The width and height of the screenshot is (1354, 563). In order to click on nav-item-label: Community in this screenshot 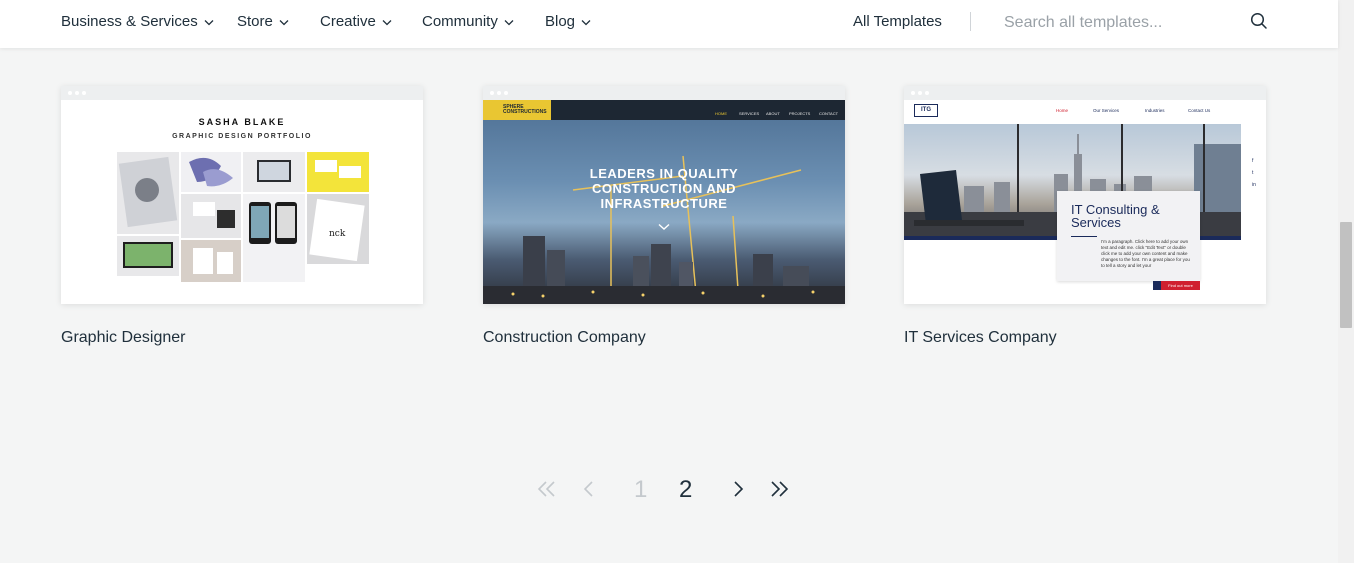, I will do `click(460, 21)`.